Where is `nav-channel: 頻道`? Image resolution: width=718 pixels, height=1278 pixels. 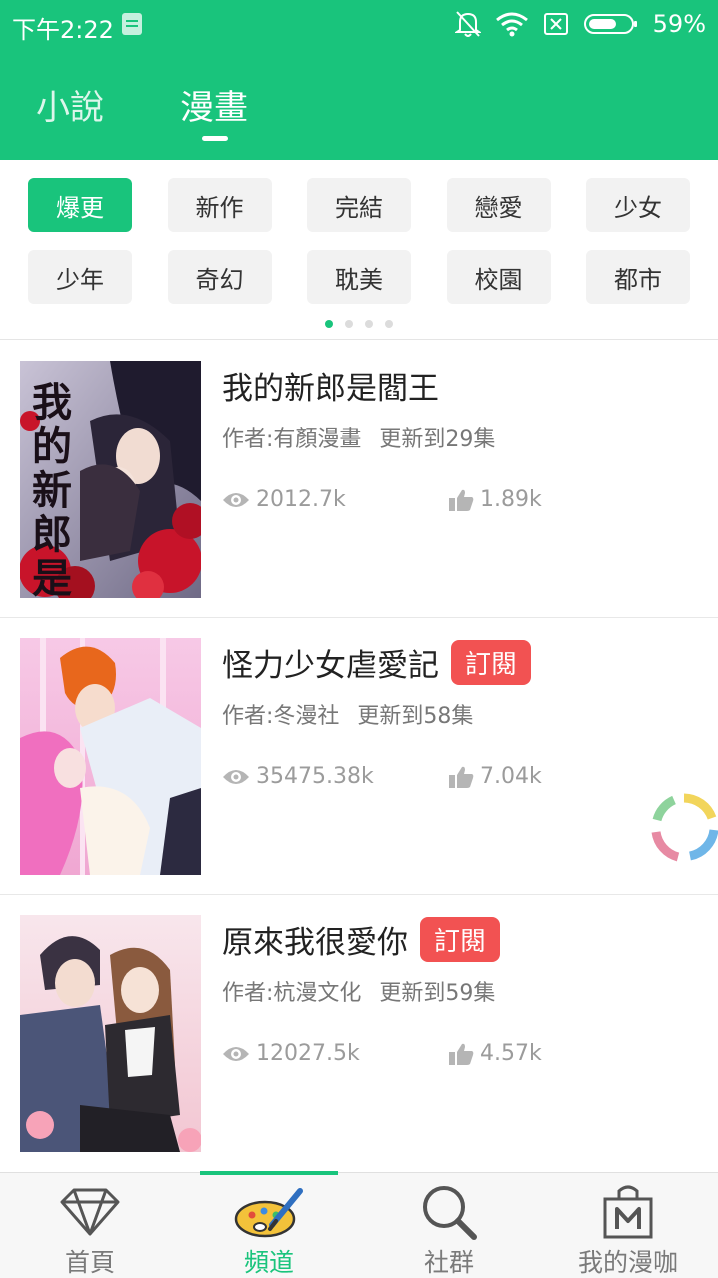
nav-channel: 頻道 is located at coordinates (269, 1225).